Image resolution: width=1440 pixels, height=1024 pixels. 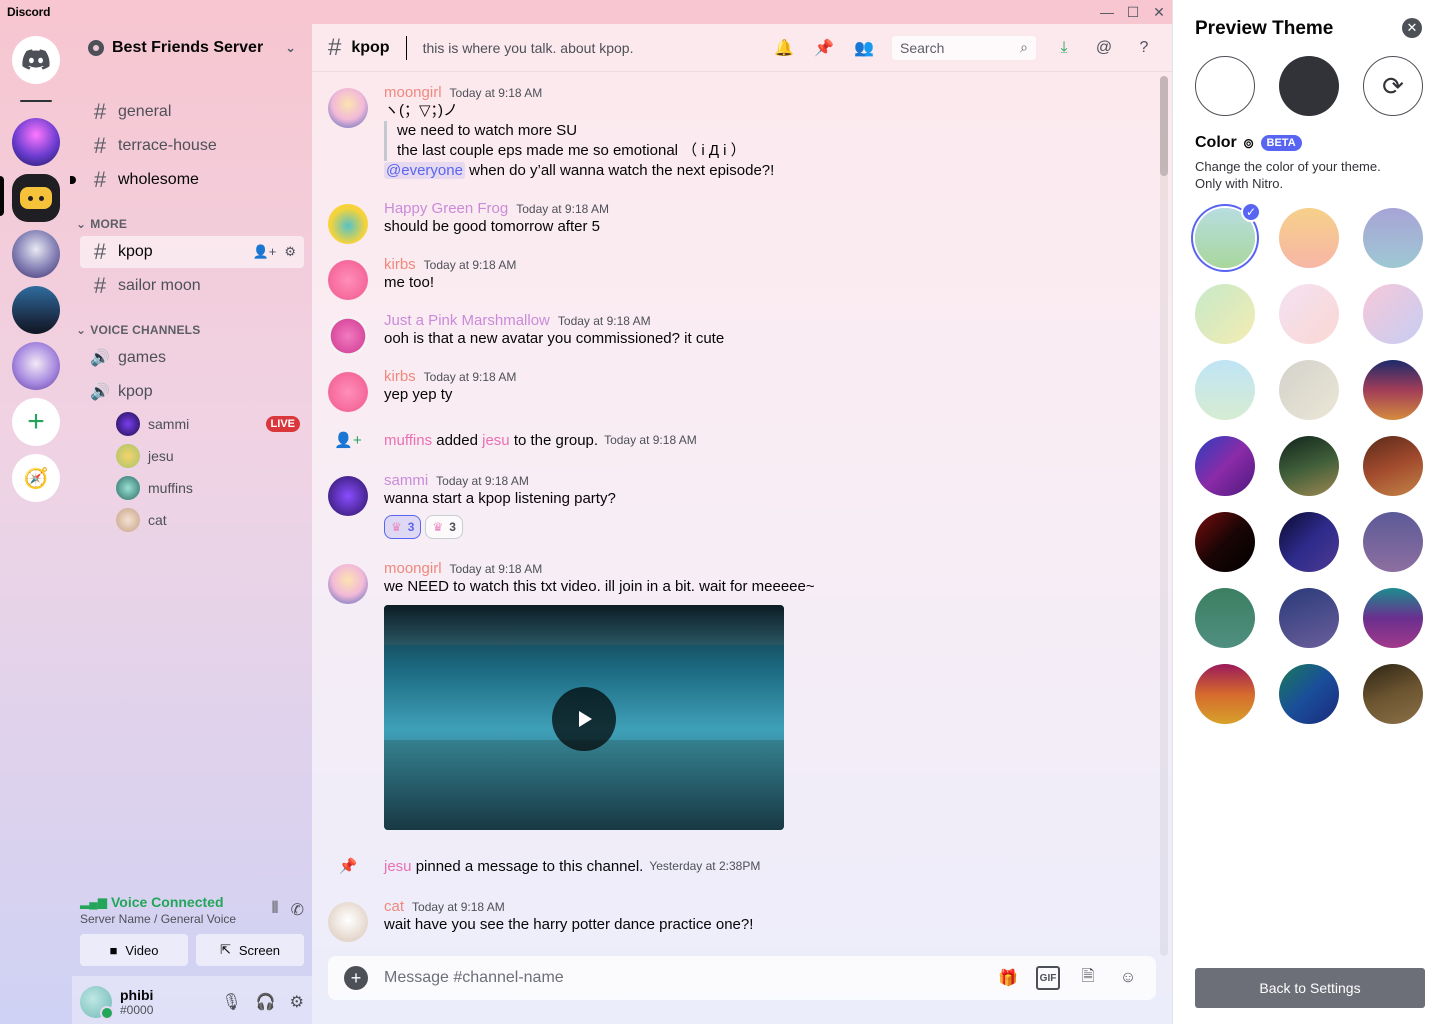 I want to click on message-author: Just a Pink Marshmallow, so click(x=467, y=320).